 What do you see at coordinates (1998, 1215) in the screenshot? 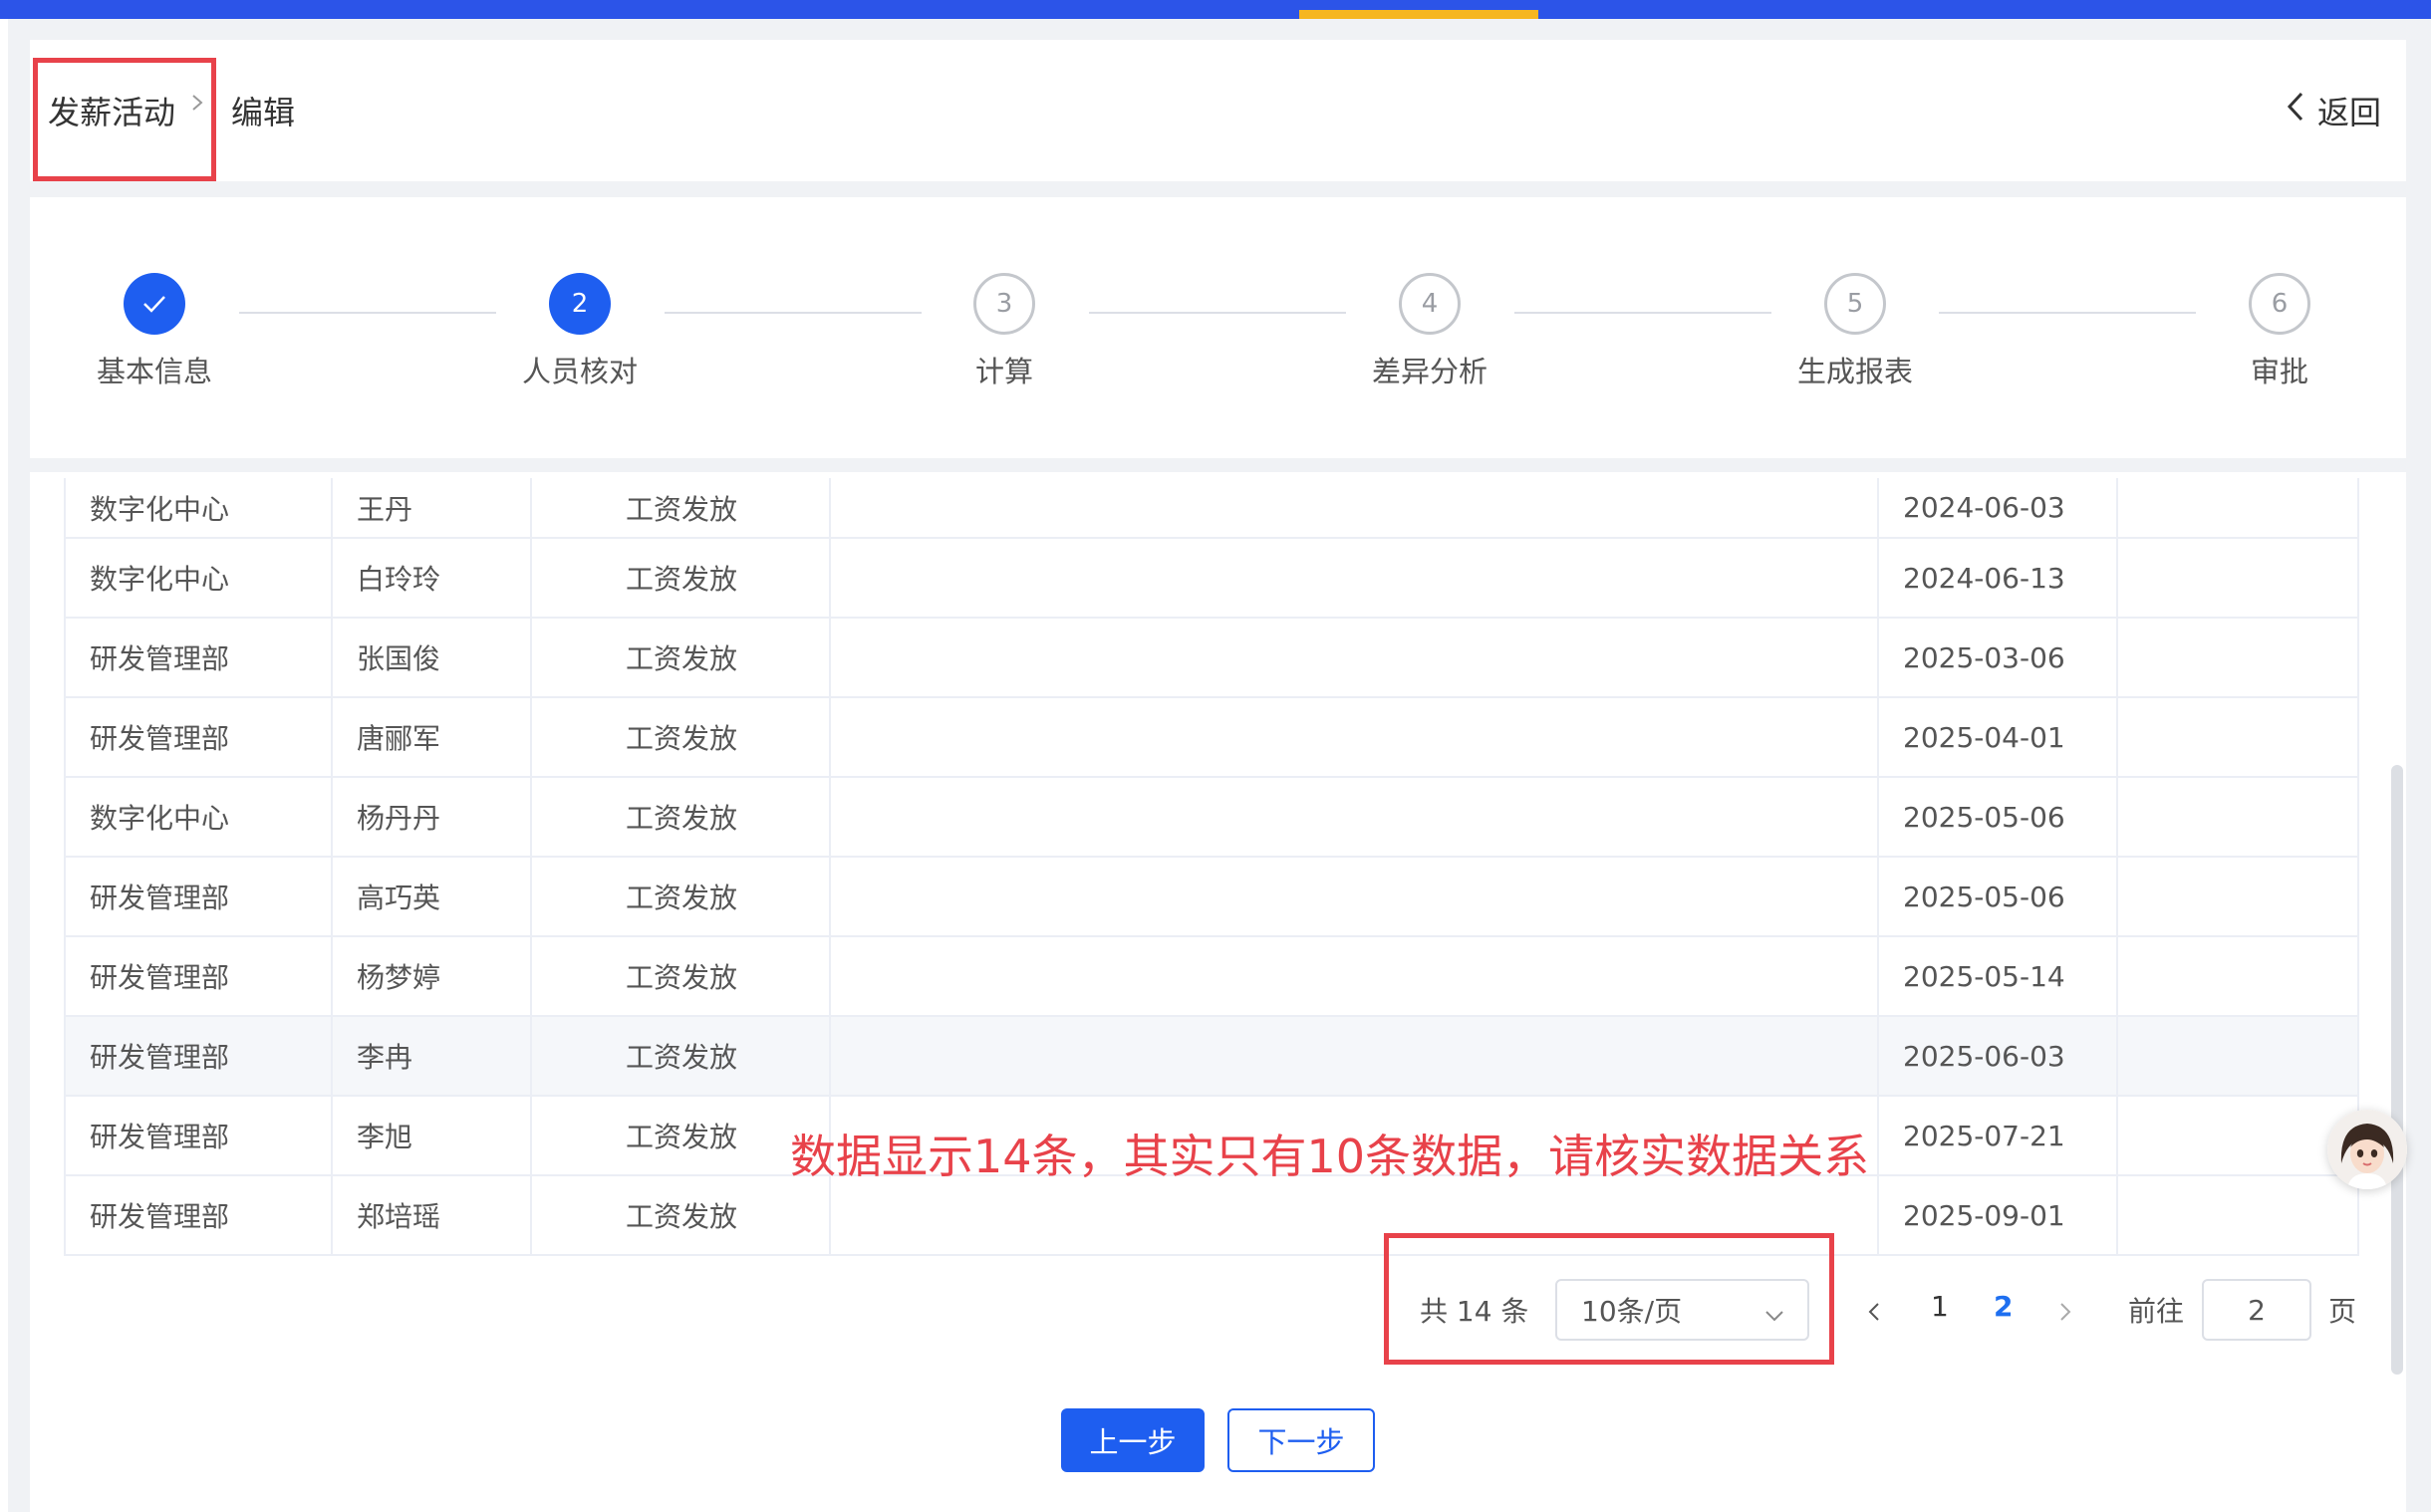
I see `cell-date: 2025-09-01` at bounding box center [1998, 1215].